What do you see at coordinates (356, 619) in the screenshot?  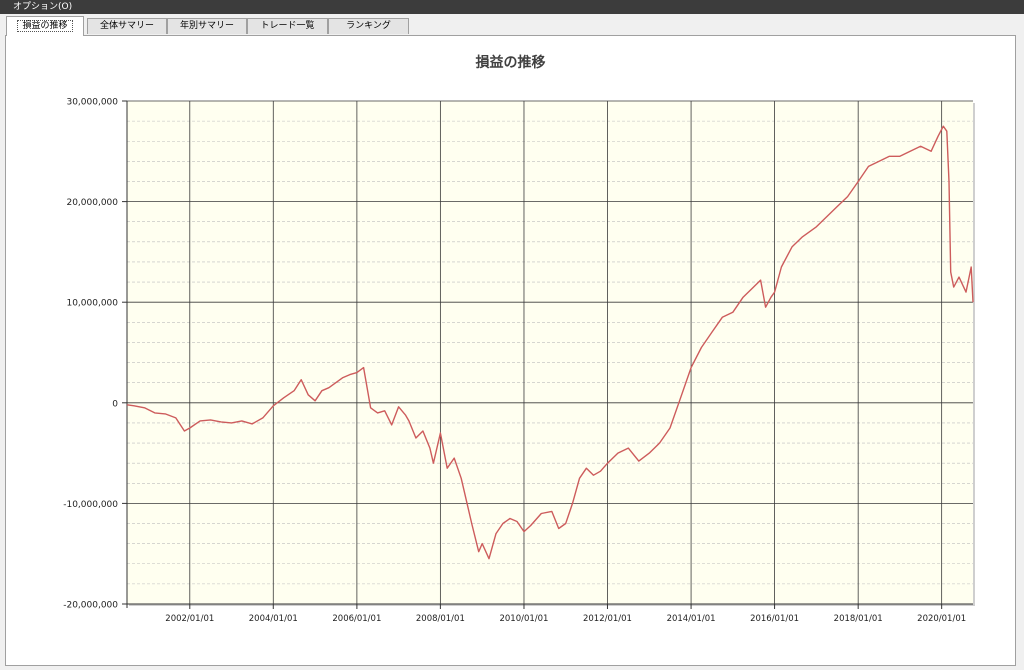 I see `x-tick-label: 2006/01/01` at bounding box center [356, 619].